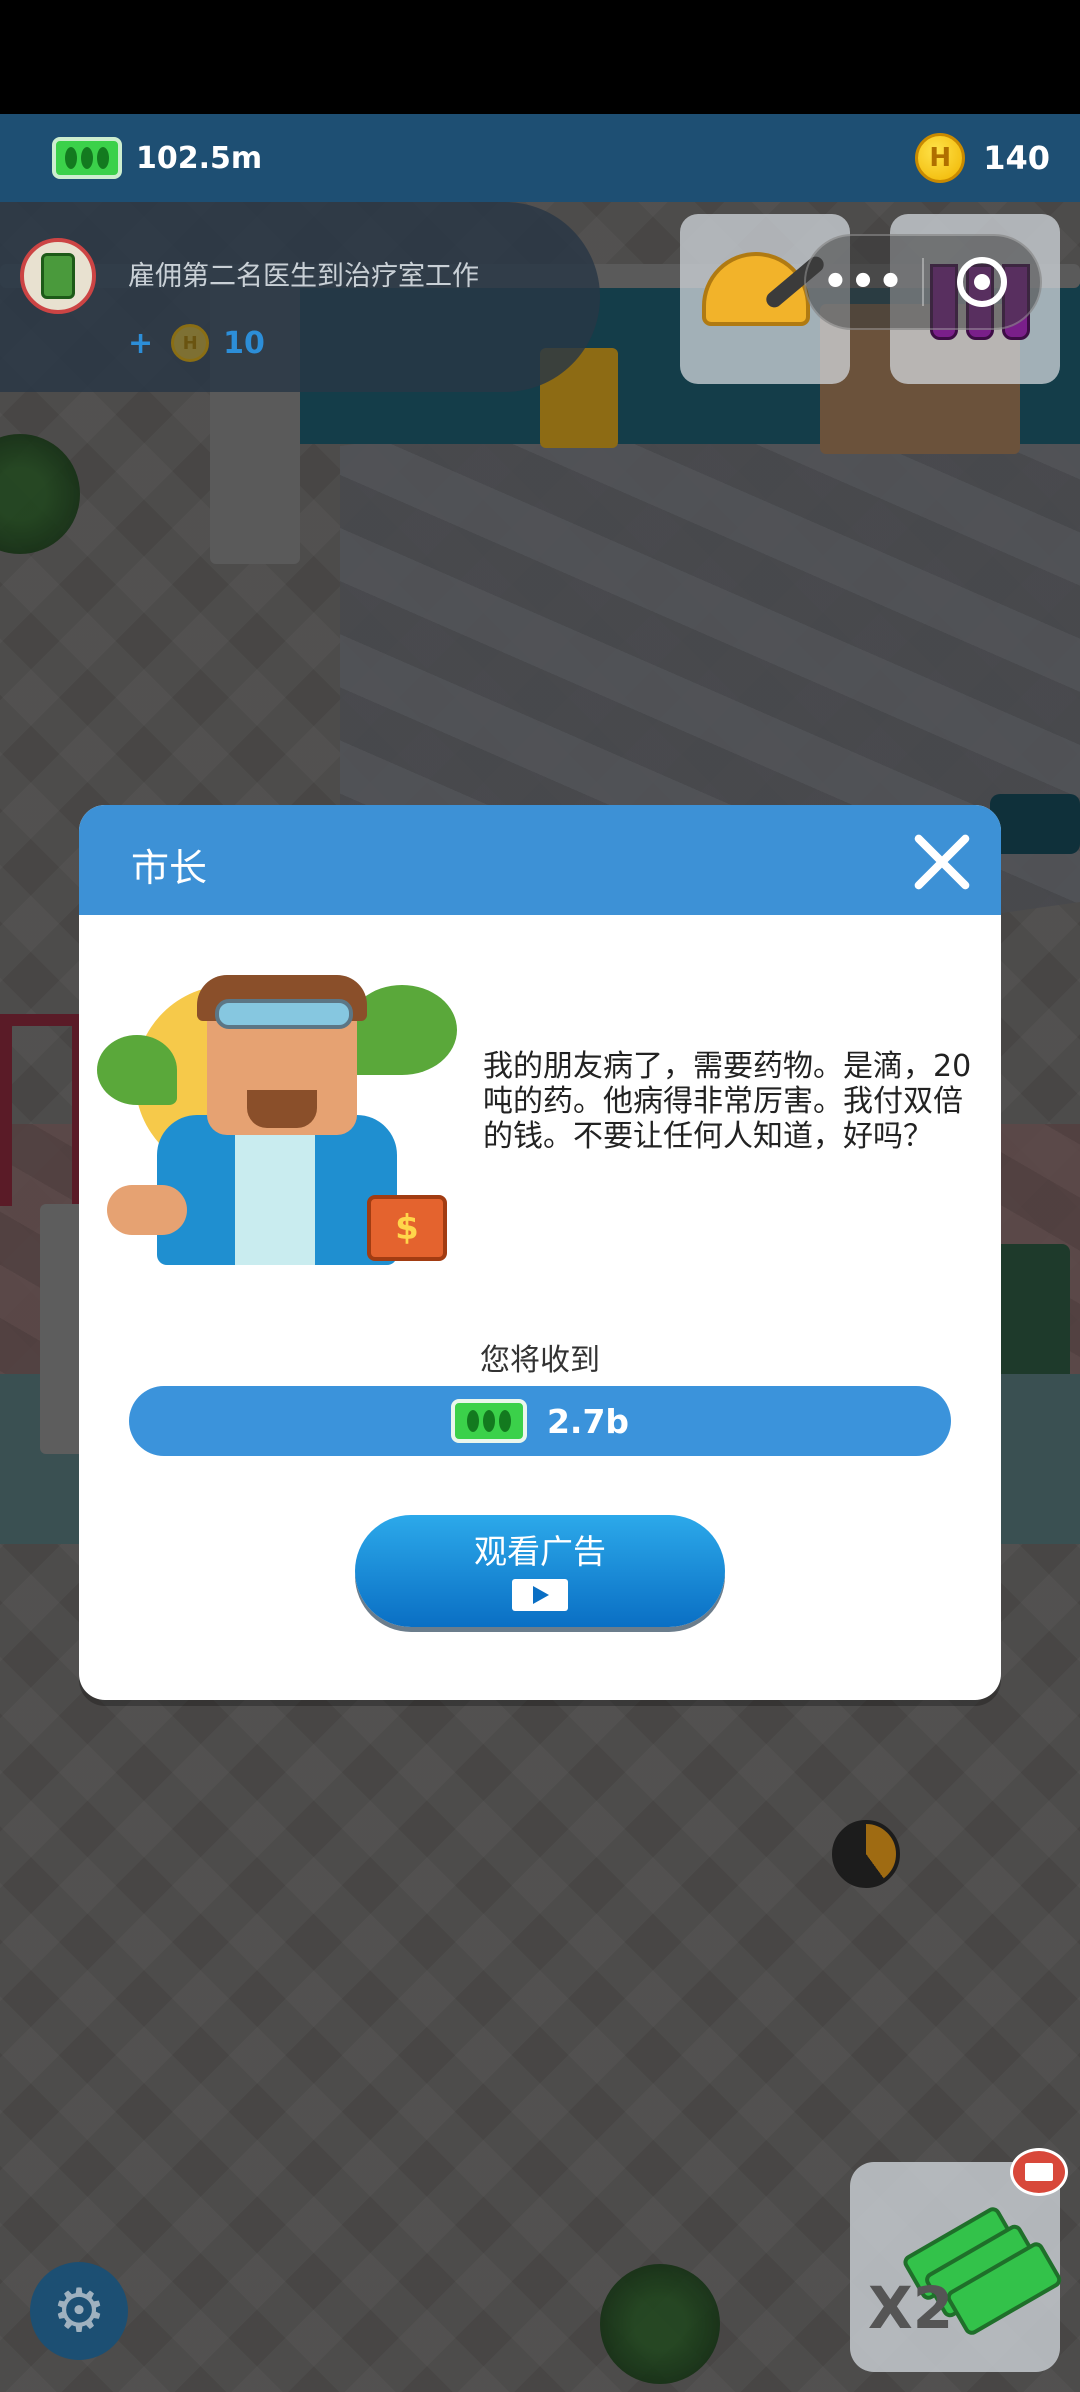 The height and width of the screenshot is (2392, 1080). Describe the element at coordinates (959, 2260) in the screenshot. I see `double-income-boost-button: X2` at that location.